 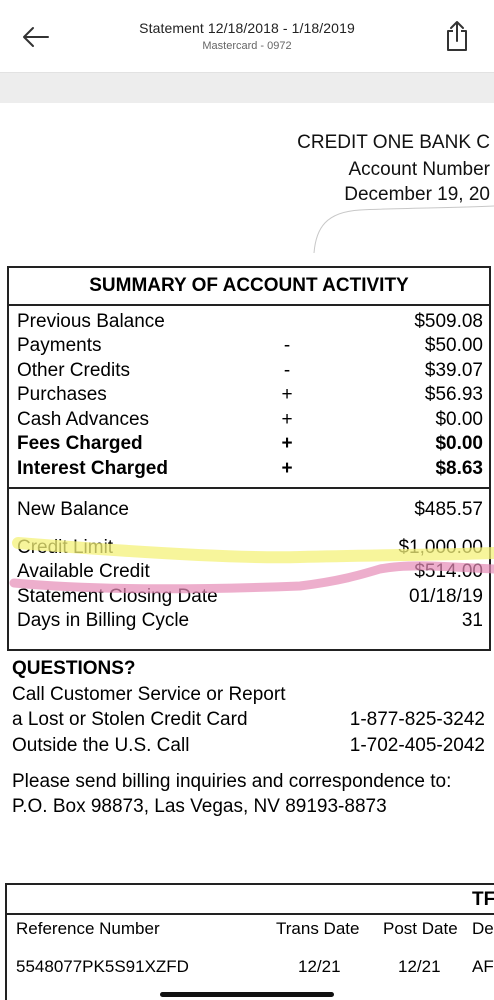 What do you see at coordinates (250, 395) in the screenshot?
I see `summary-row-purchases: Purchases + $56.93` at bounding box center [250, 395].